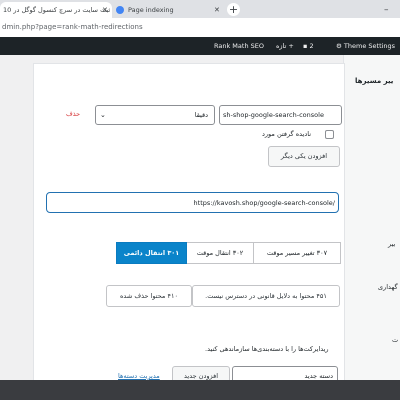 Image resolution: width=400 pixels, height=400 pixels. What do you see at coordinates (280, 115) in the screenshot?
I see `source-url-input: sh-shop-google-search-console` at bounding box center [280, 115].